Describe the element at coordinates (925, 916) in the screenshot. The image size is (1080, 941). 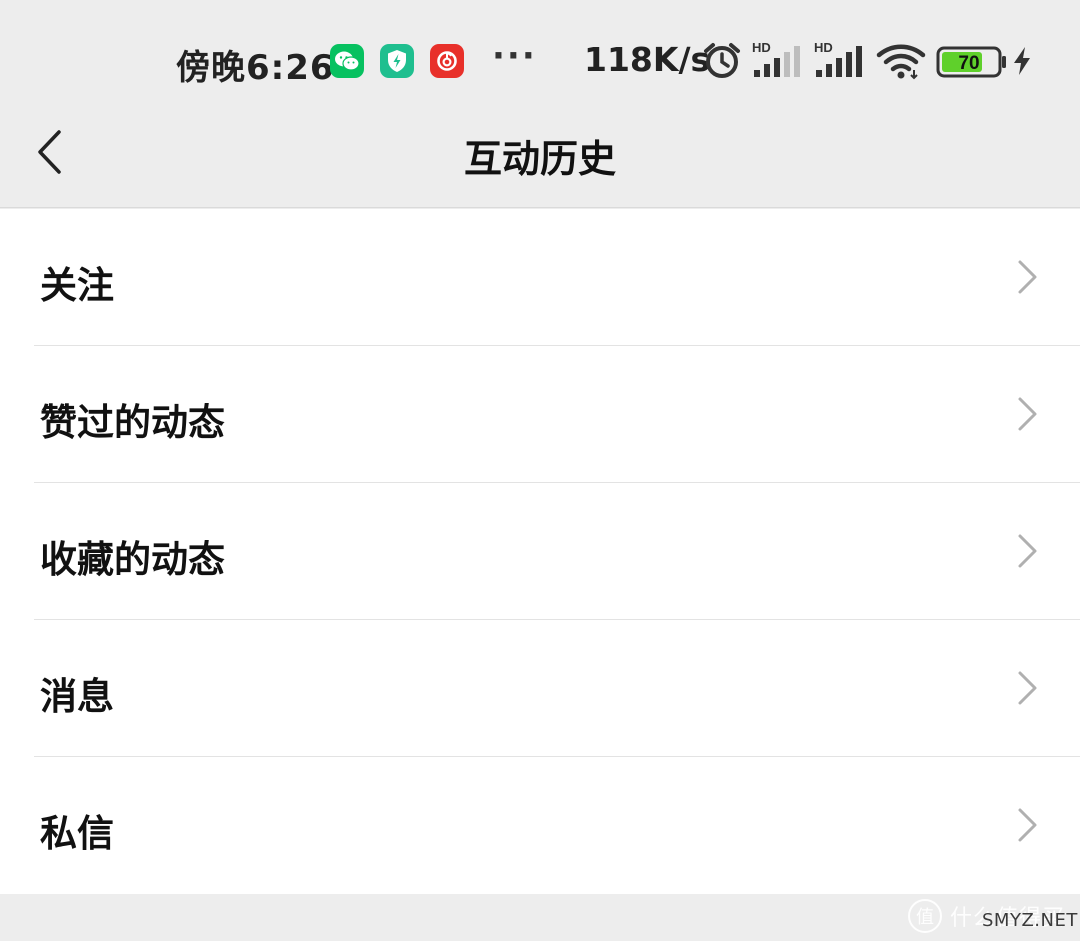
I see `watermark-badge: 值` at that location.